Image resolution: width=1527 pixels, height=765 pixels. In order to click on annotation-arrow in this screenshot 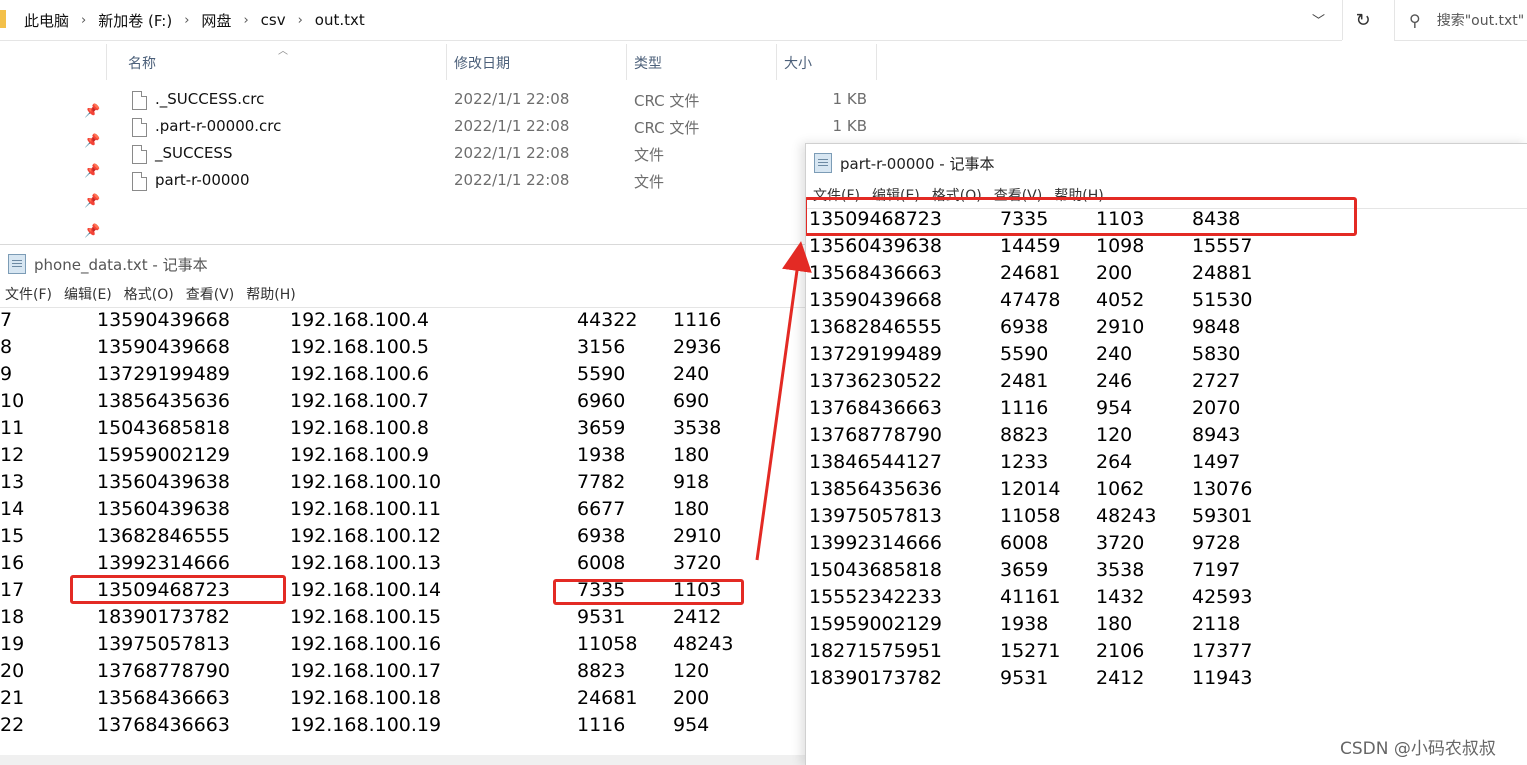, I will do `click(783, 401)`.